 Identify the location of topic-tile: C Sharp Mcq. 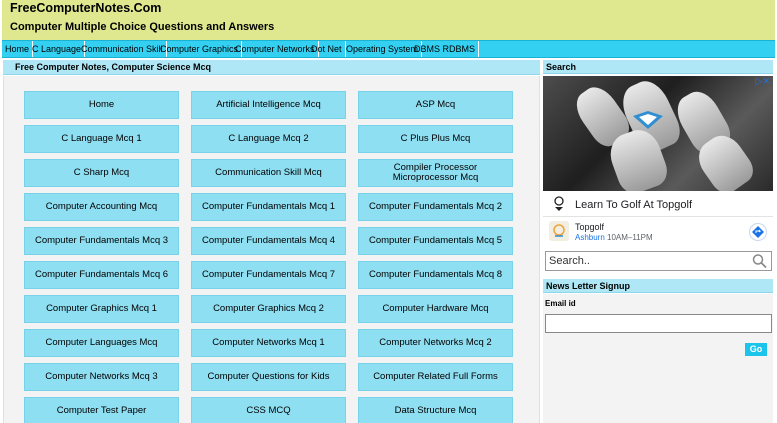
(101, 173).